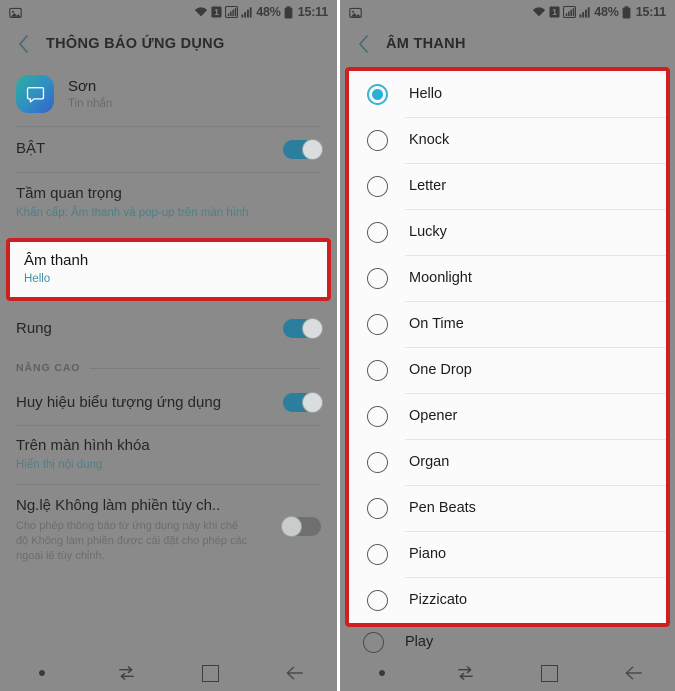  I want to click on sound-label: Piano, so click(428, 554).